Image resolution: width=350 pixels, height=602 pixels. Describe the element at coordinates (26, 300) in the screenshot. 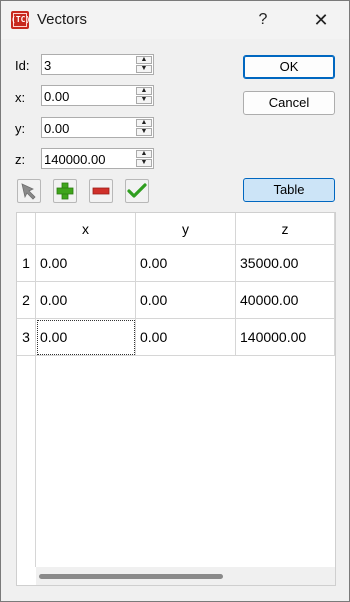

I see `row-header-2: 2` at that location.